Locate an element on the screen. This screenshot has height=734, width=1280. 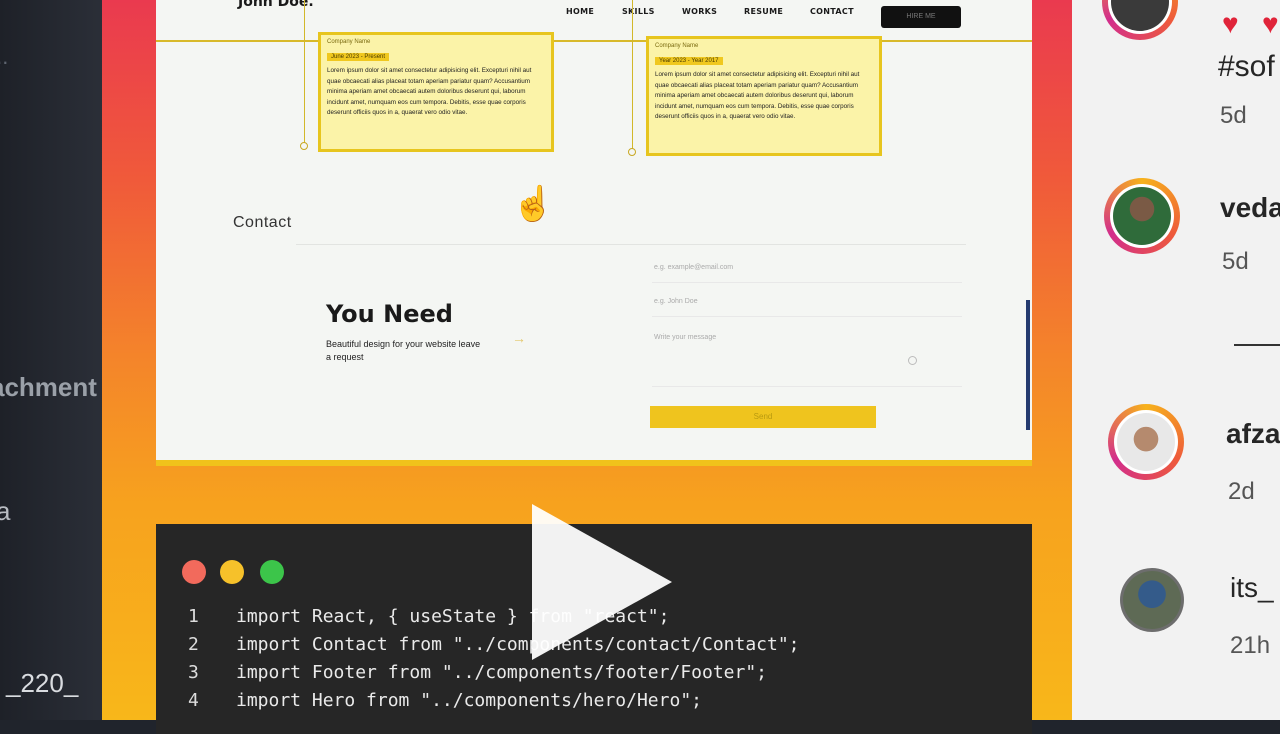
comment-age: 21h is located at coordinates (1250, 645).